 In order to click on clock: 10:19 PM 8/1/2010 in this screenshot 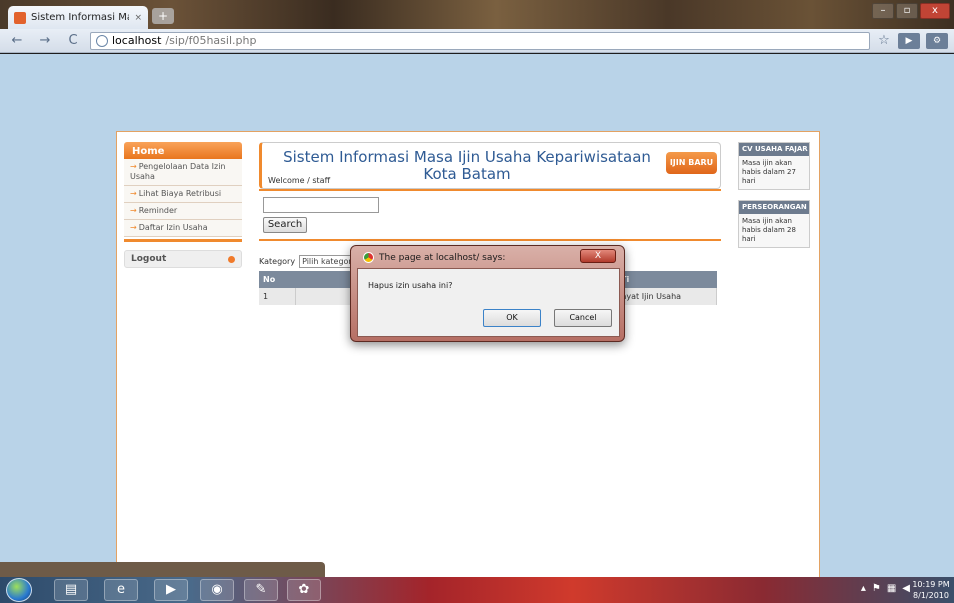, I will do `click(931, 590)`.